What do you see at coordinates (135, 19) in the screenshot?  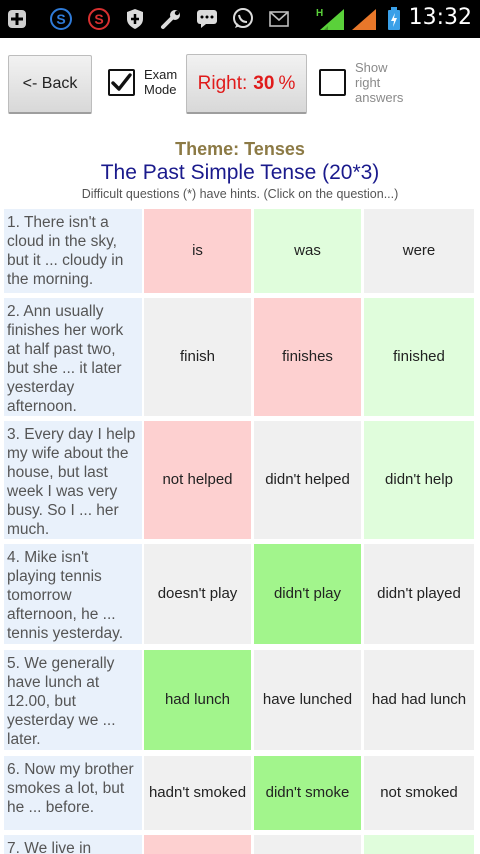 I see `shield-icon` at bounding box center [135, 19].